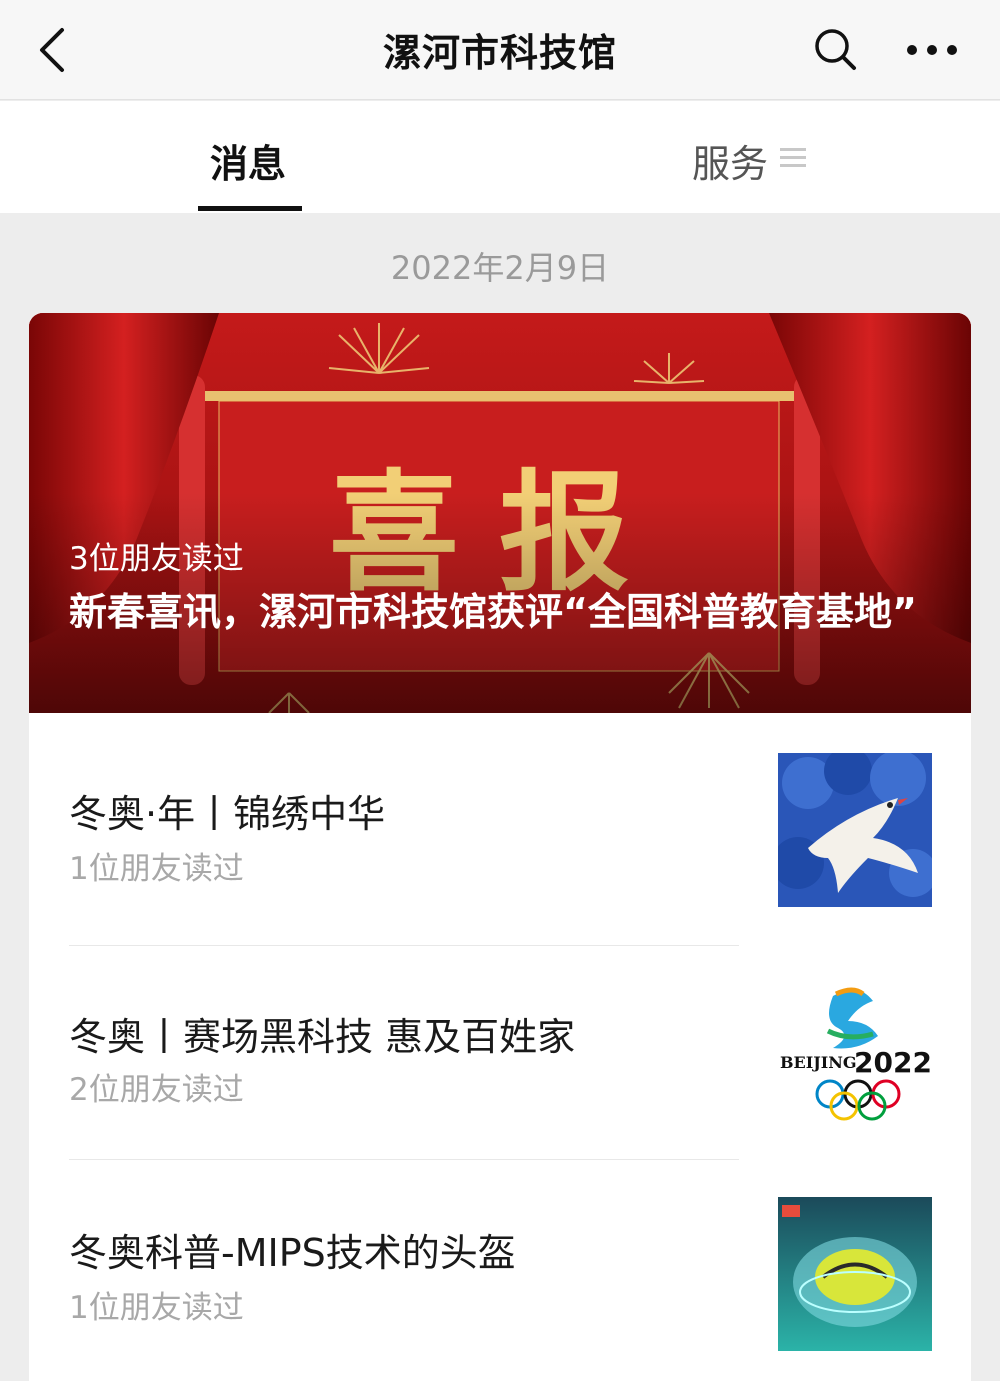 The width and height of the screenshot is (1000, 1381). What do you see at coordinates (836, 50) in the screenshot?
I see `search-icon` at bounding box center [836, 50].